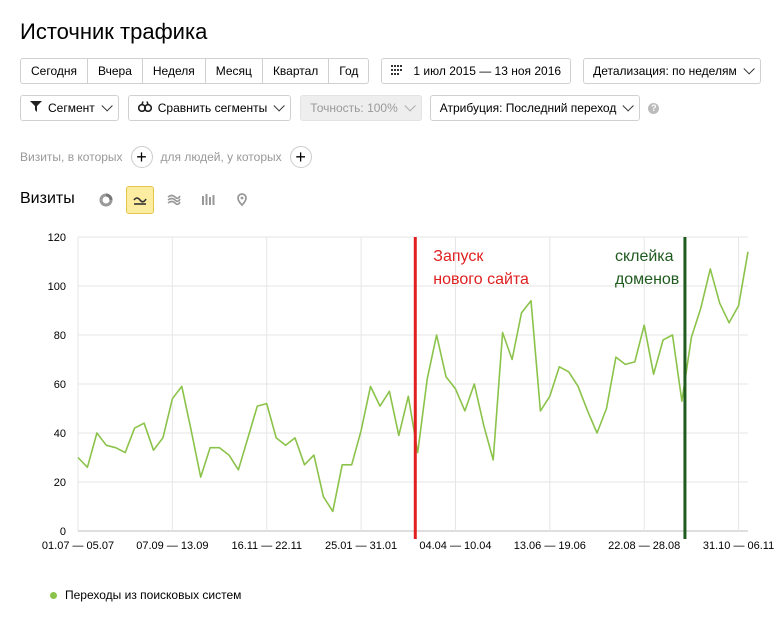 Image resolution: width=784 pixels, height=630 pixels. I want to click on chart-type-switcher, so click(177, 200).